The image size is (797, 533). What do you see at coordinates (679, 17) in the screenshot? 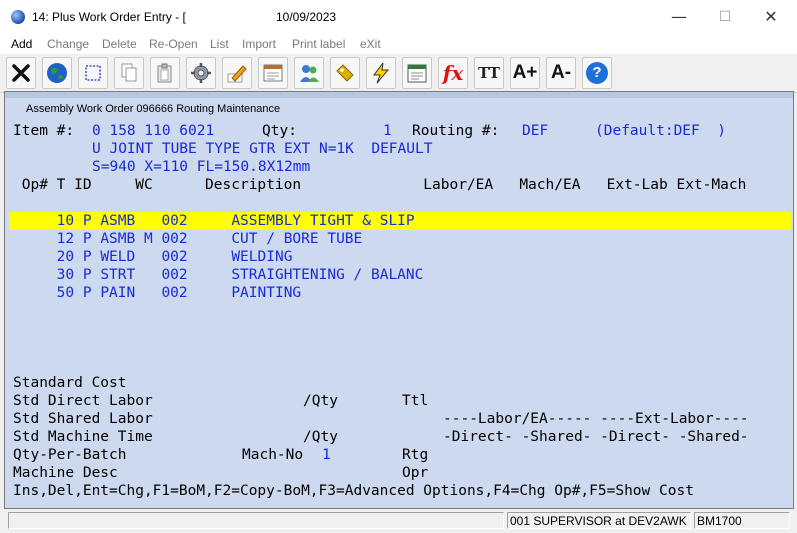
I see `minimize-button: —` at bounding box center [679, 17].